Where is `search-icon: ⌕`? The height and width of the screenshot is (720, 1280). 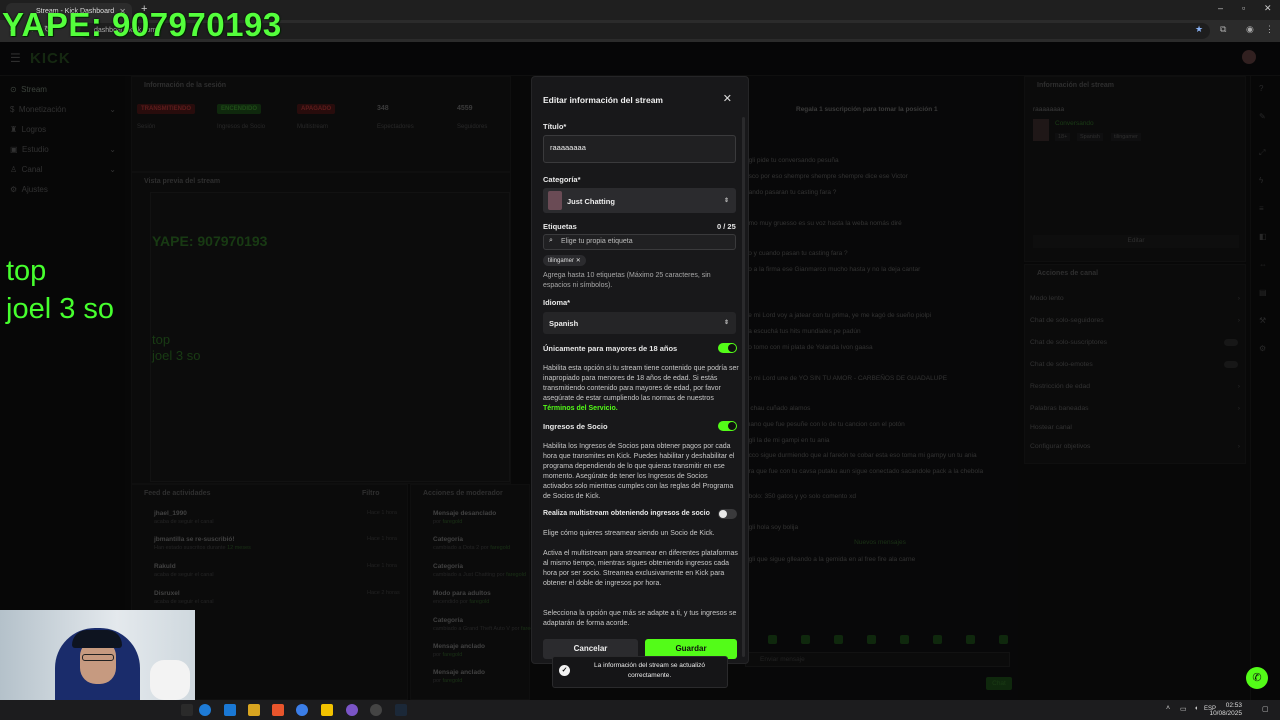
search-icon: ⌕ is located at coordinates (551, 240).